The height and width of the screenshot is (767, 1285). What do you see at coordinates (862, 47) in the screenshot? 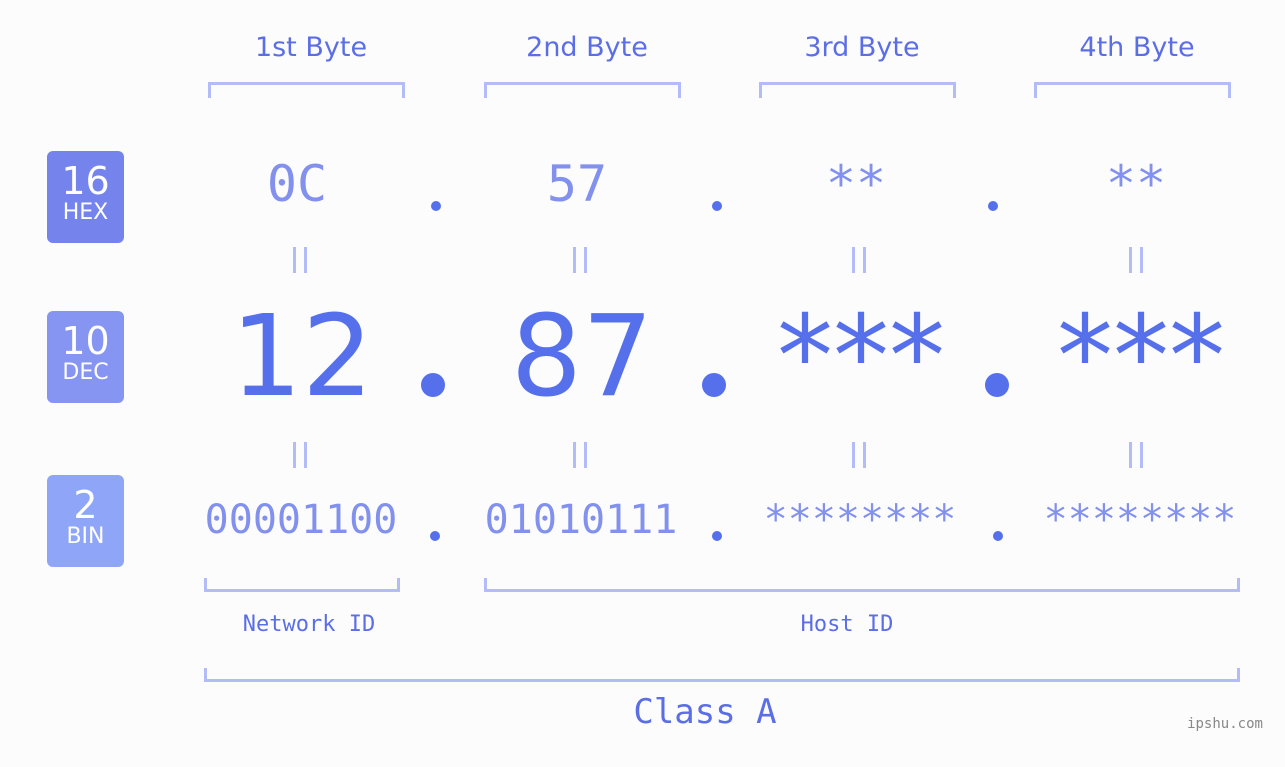
I see `byte-header-3: 3rd Byte` at bounding box center [862, 47].